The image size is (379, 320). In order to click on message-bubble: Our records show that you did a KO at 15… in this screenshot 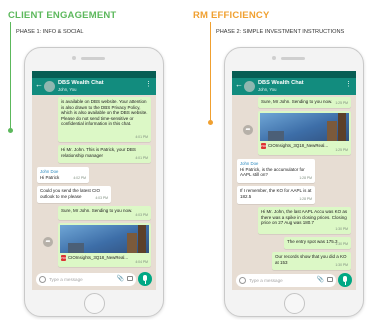, I will do `click(311, 261)`.